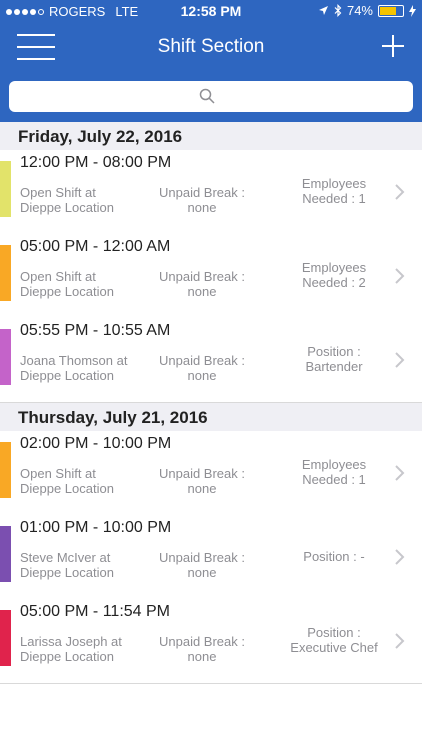  Describe the element at coordinates (96, 527) in the screenshot. I see `shift-time: 01:00 PM - 10:00 PM` at that location.